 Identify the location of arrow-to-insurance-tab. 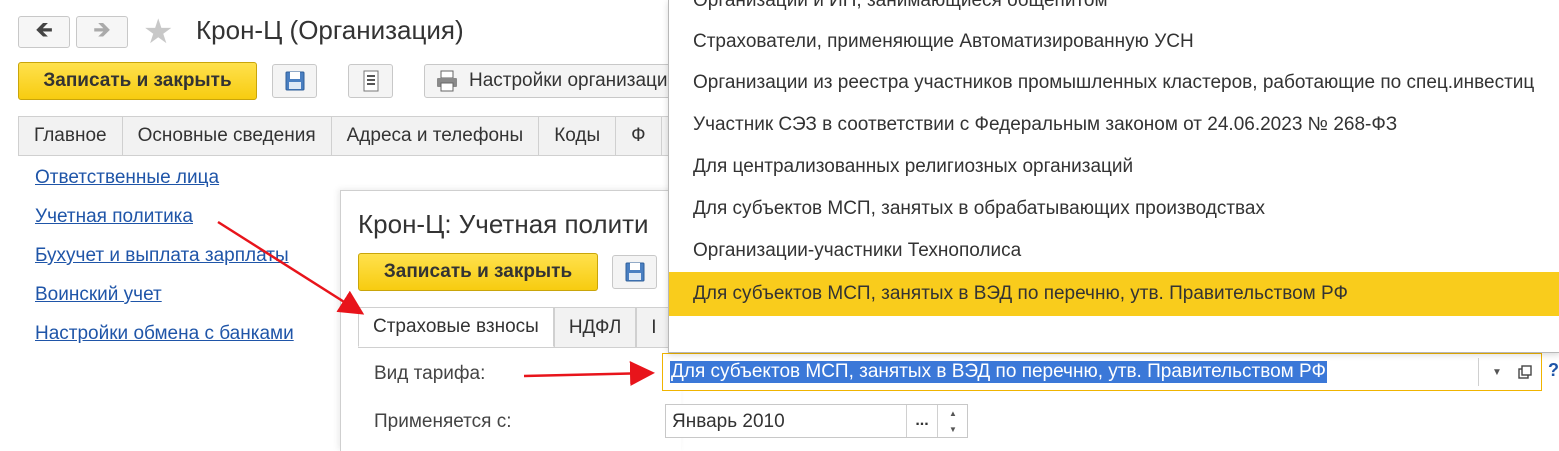
(291, 267).